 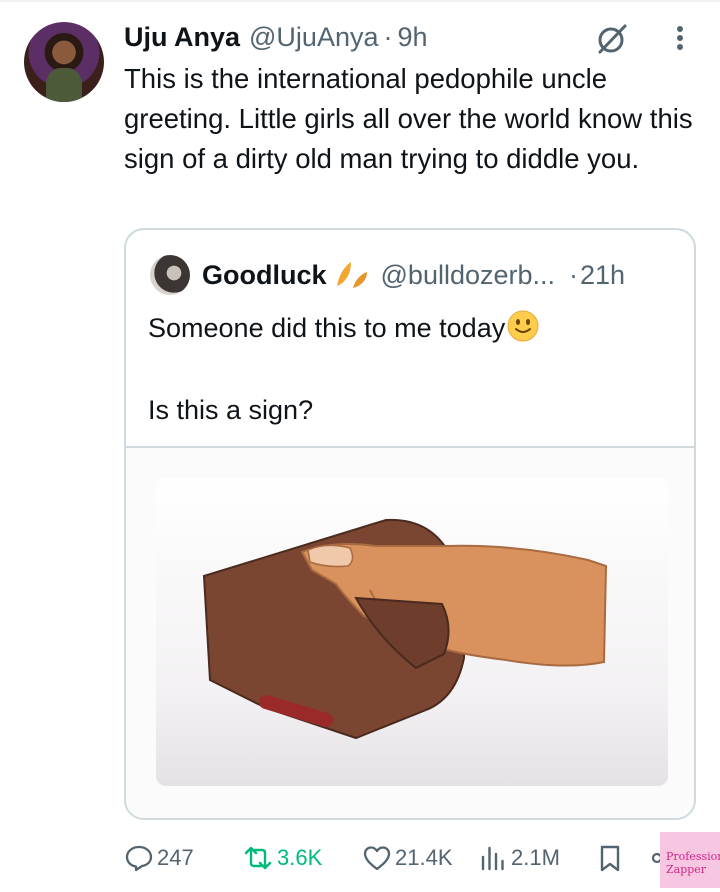 I want to click on reply-button: 247, so click(x=159, y=858).